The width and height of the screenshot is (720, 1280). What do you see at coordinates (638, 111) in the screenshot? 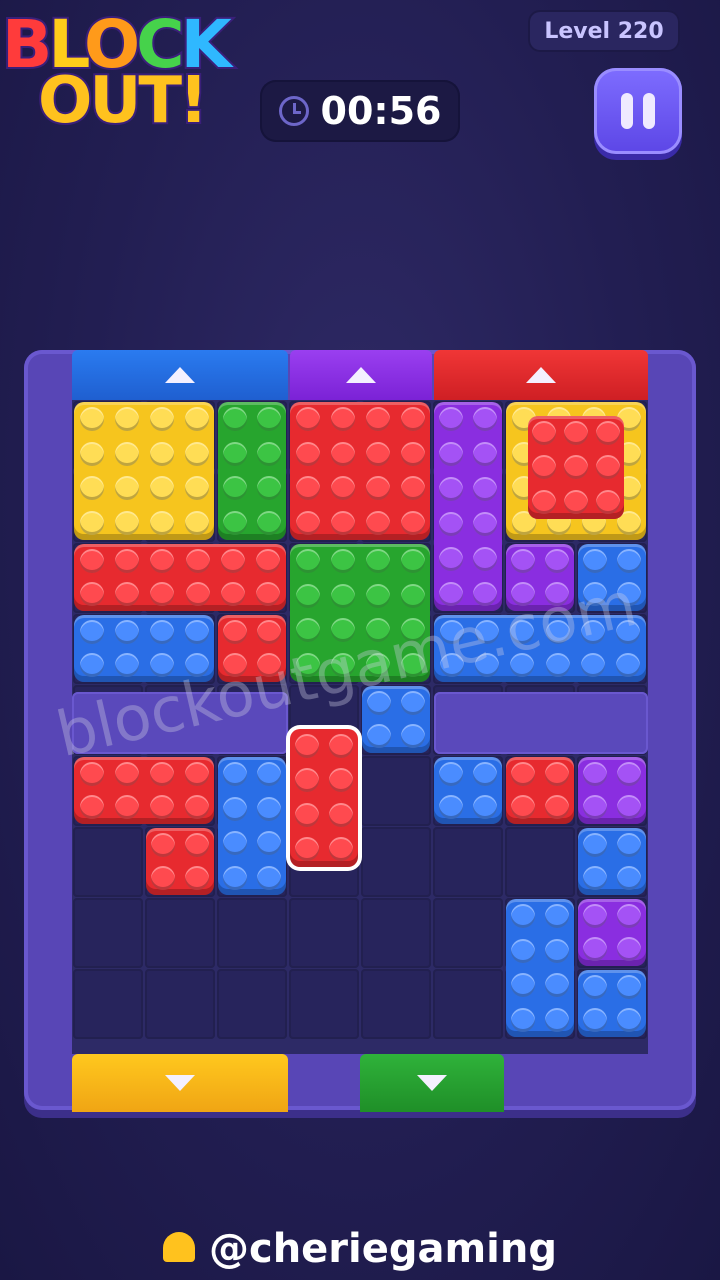
I see `pause-button` at bounding box center [638, 111].